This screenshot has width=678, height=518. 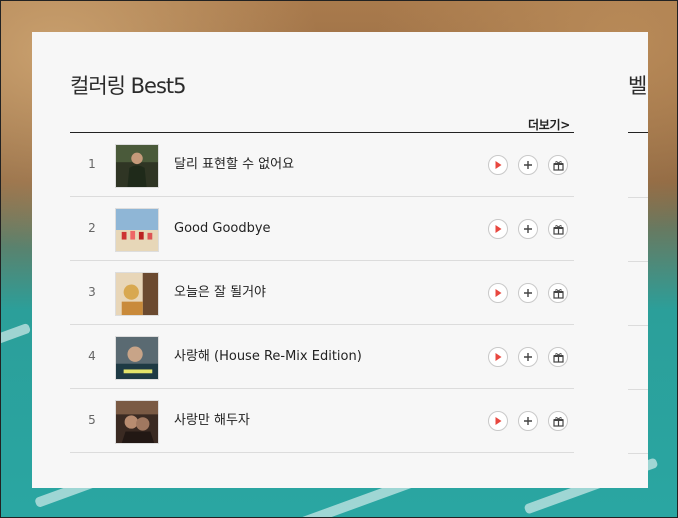 What do you see at coordinates (638, 132) in the screenshot?
I see `next-section-divider` at bounding box center [638, 132].